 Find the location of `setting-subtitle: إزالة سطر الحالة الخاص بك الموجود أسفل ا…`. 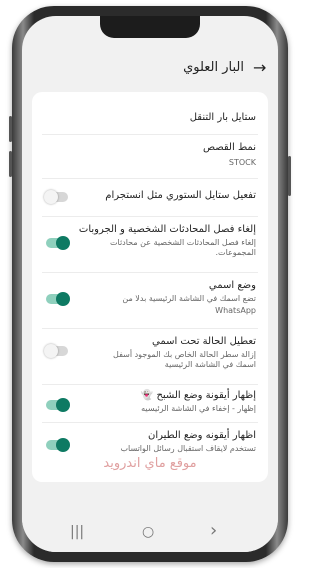

setting-subtitle: إزالة سطر الحالة الخاص بك الموجود أسفل ا… is located at coordinates (184, 359).